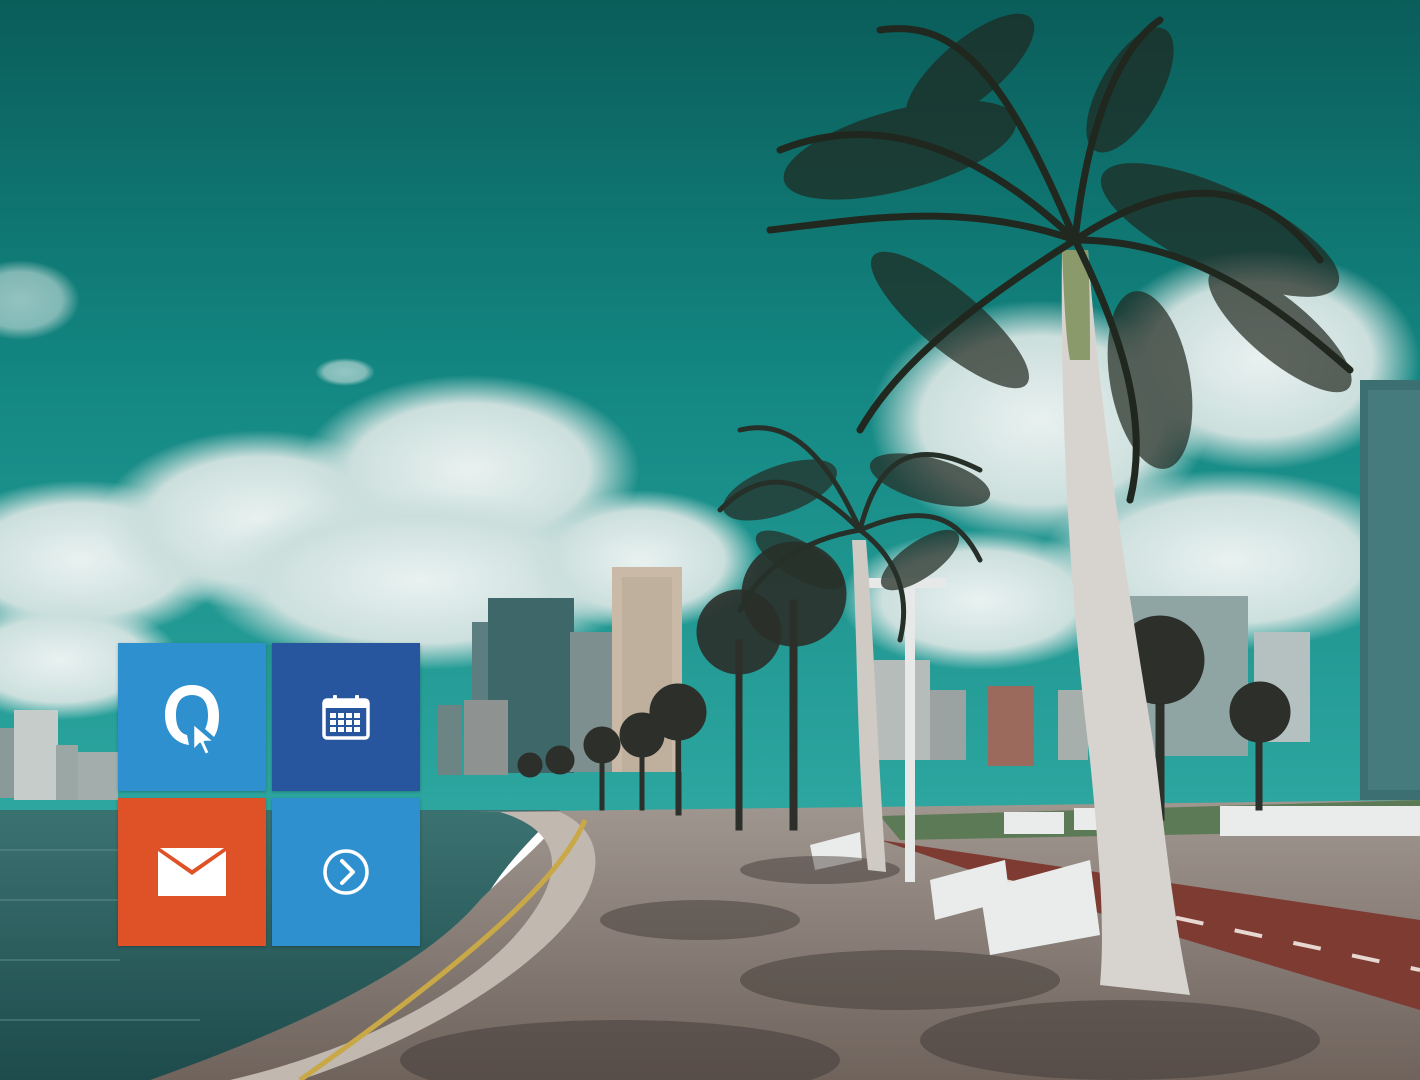 The image size is (1420, 1080). I want to click on envelope-icon, so click(192, 872).